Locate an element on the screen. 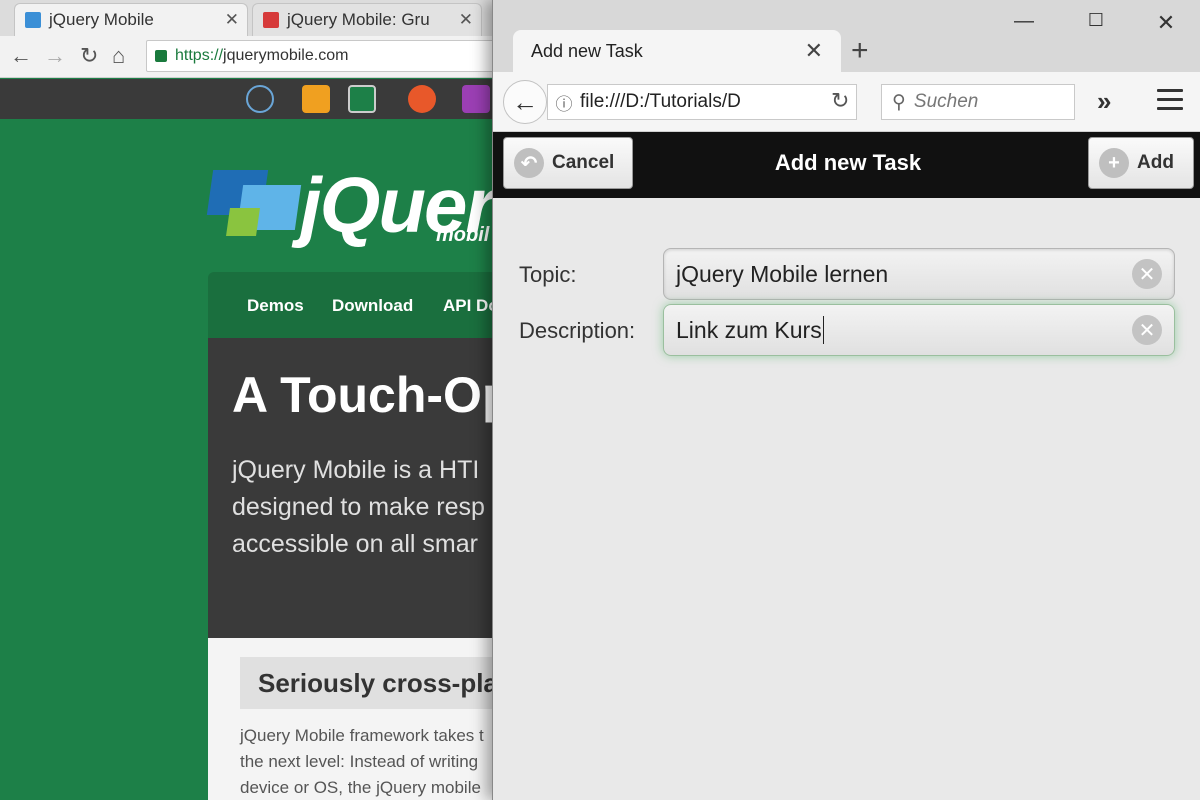  search-input: ⚲ Suchen is located at coordinates (978, 102).